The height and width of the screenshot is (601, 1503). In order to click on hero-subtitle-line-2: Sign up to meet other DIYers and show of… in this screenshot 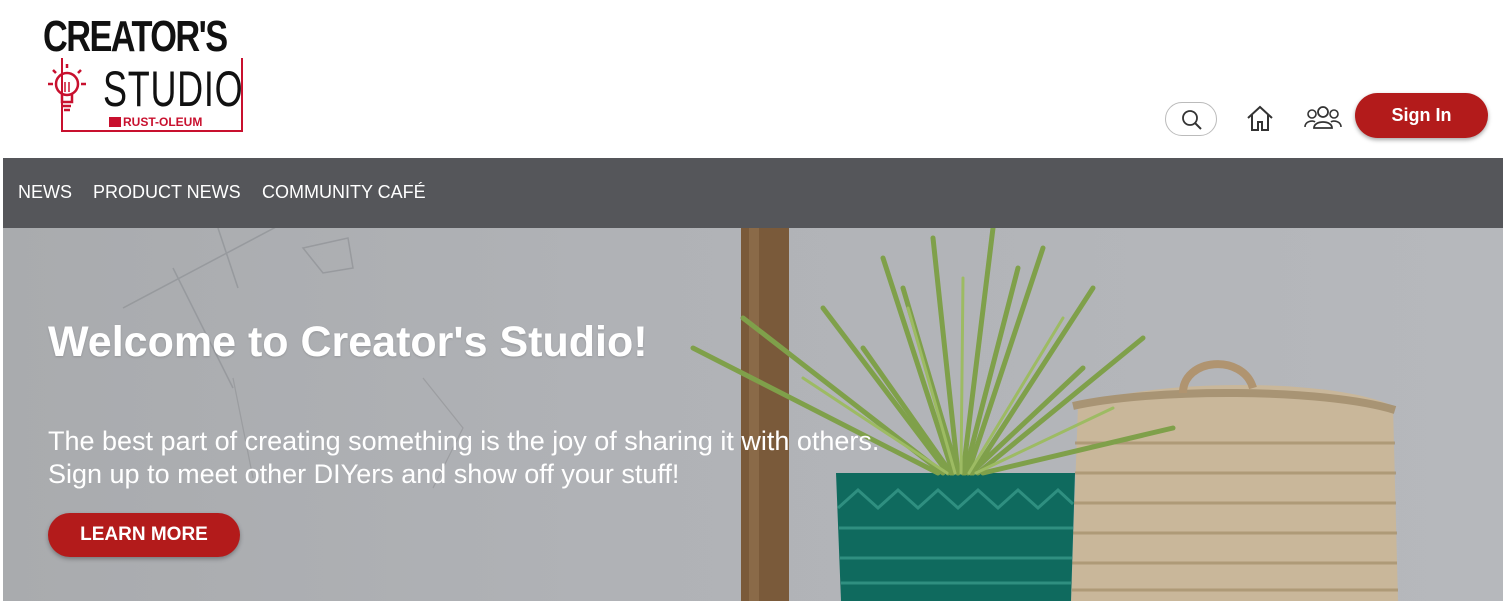, I will do `click(364, 474)`.